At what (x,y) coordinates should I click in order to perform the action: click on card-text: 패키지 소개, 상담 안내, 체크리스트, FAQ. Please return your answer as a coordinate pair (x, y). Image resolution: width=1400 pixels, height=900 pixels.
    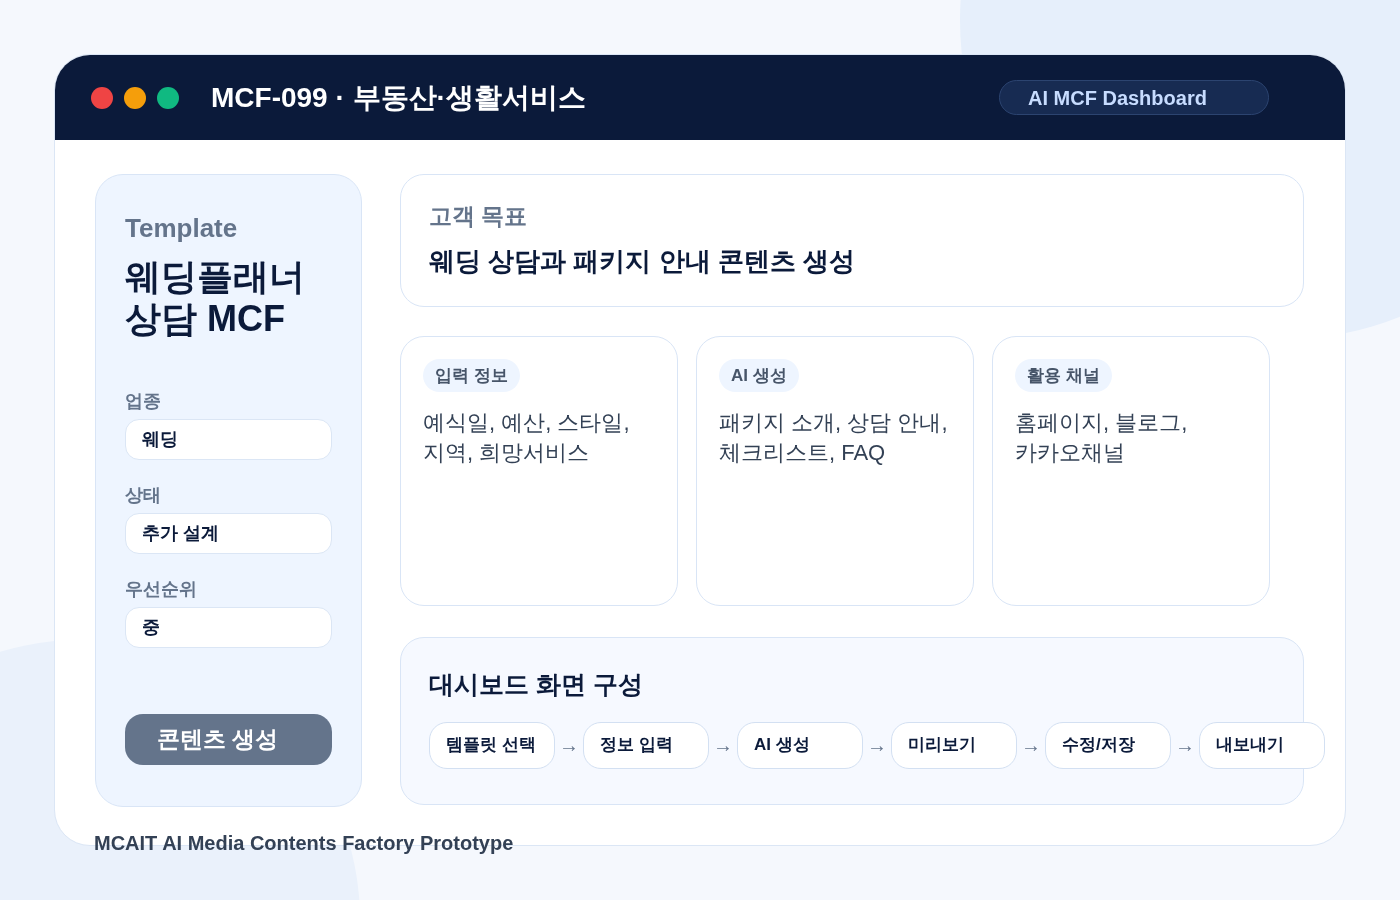
    Looking at the image, I should click on (833, 438).